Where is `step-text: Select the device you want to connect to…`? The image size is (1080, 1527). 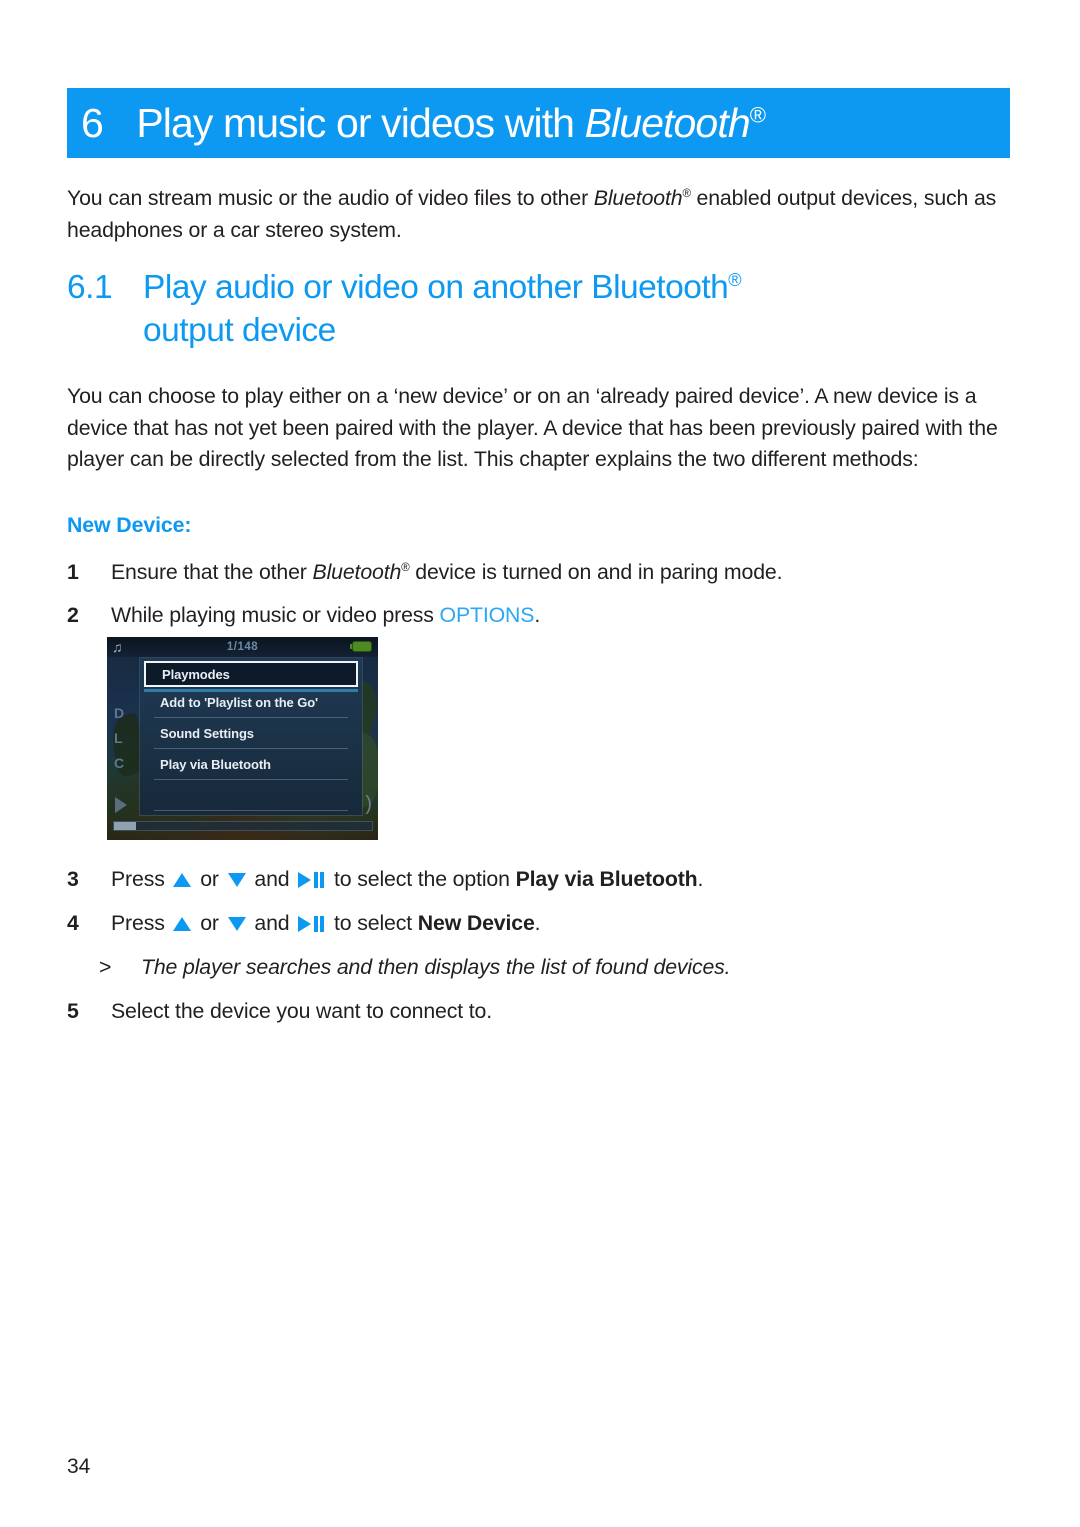
step-text: Select the device you want to connect to… is located at coordinates (301, 1011).